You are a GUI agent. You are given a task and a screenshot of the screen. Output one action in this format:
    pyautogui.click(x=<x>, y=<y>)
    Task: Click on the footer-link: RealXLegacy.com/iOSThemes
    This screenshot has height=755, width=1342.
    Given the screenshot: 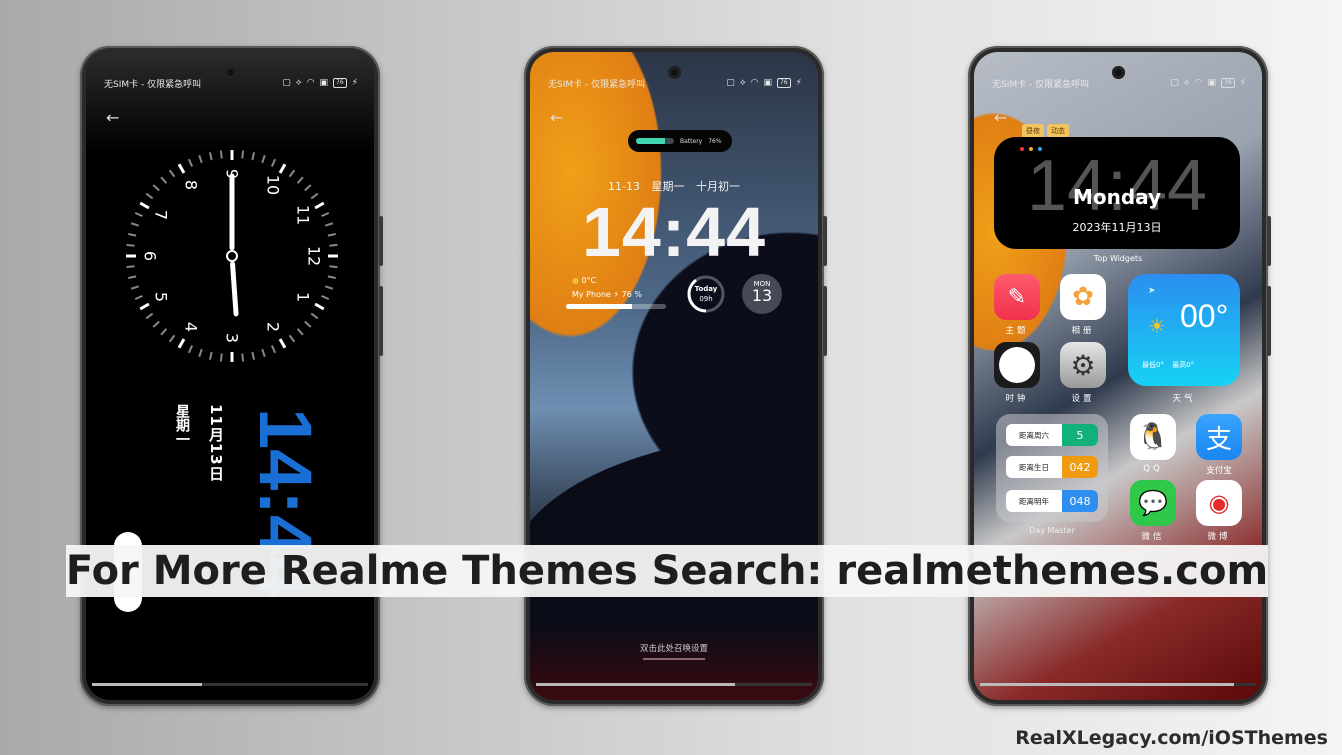 What is the action you would take?
    pyautogui.click(x=1171, y=738)
    